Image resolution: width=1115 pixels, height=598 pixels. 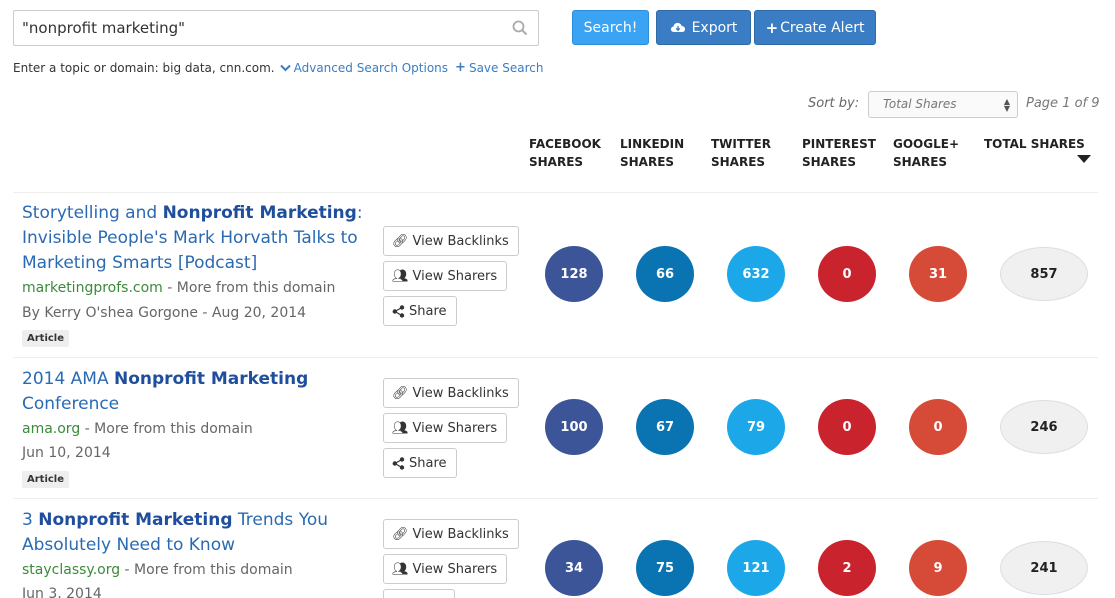 I want to click on search-button: Search!, so click(x=610, y=27).